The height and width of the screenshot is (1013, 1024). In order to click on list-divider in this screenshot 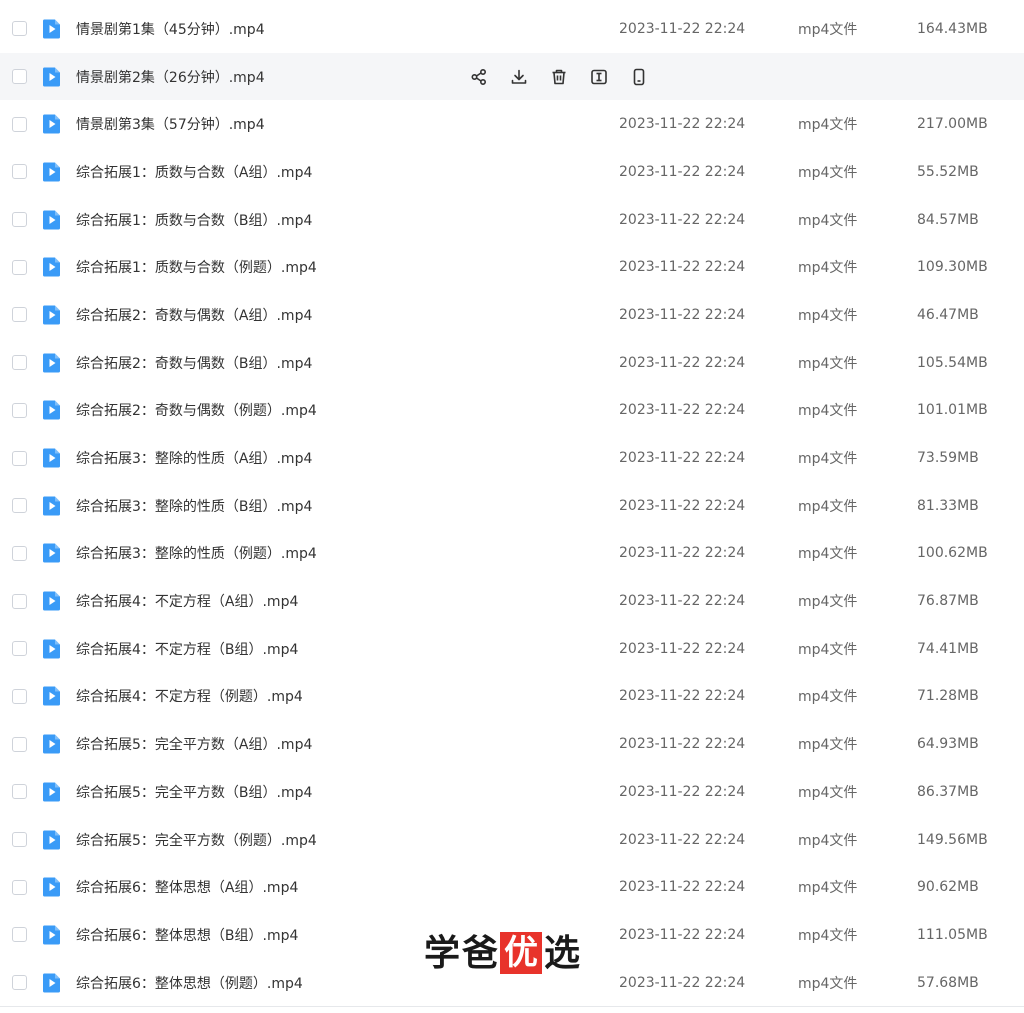, I will do `click(512, 1006)`.